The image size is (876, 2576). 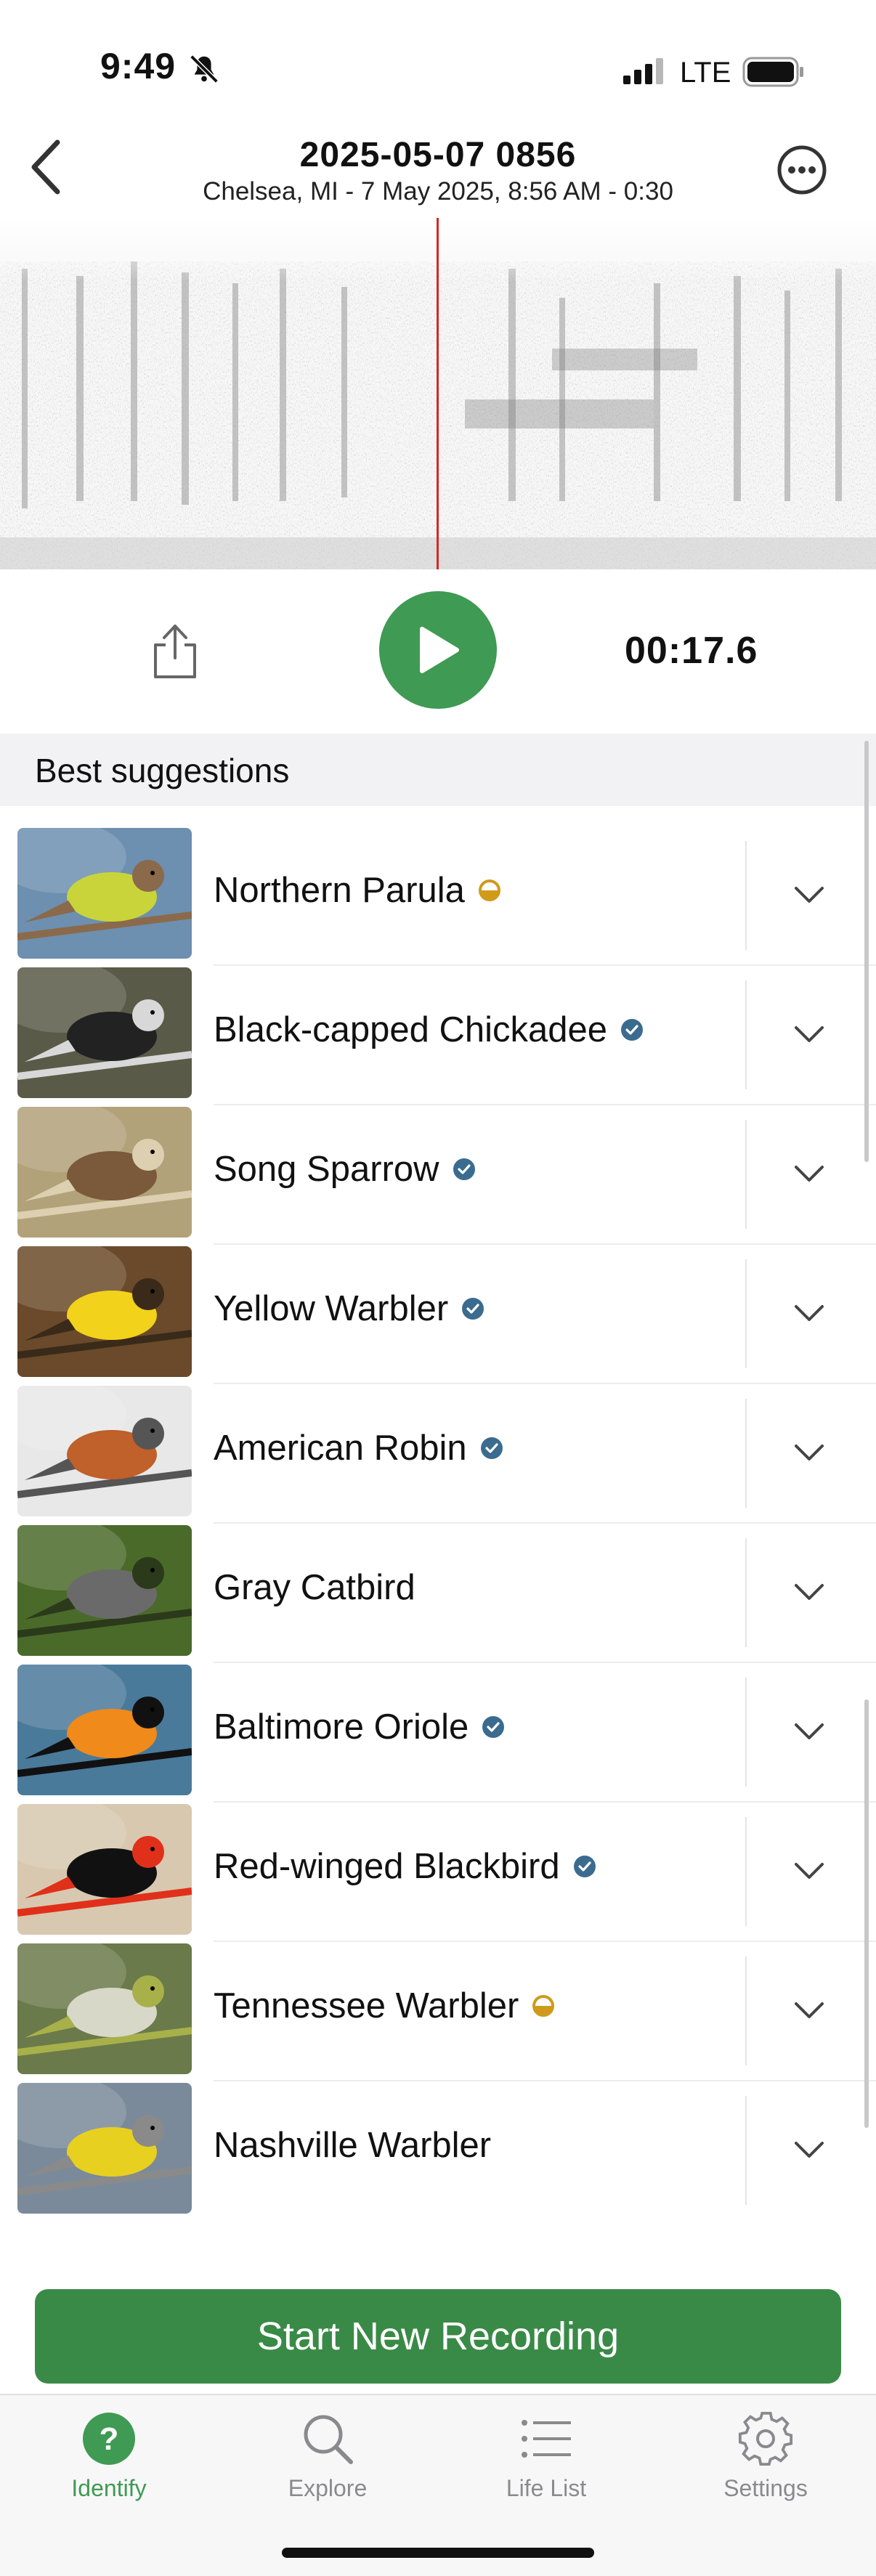 I want to click on suggestion-row: Nashville Warbler, so click(x=438, y=2137).